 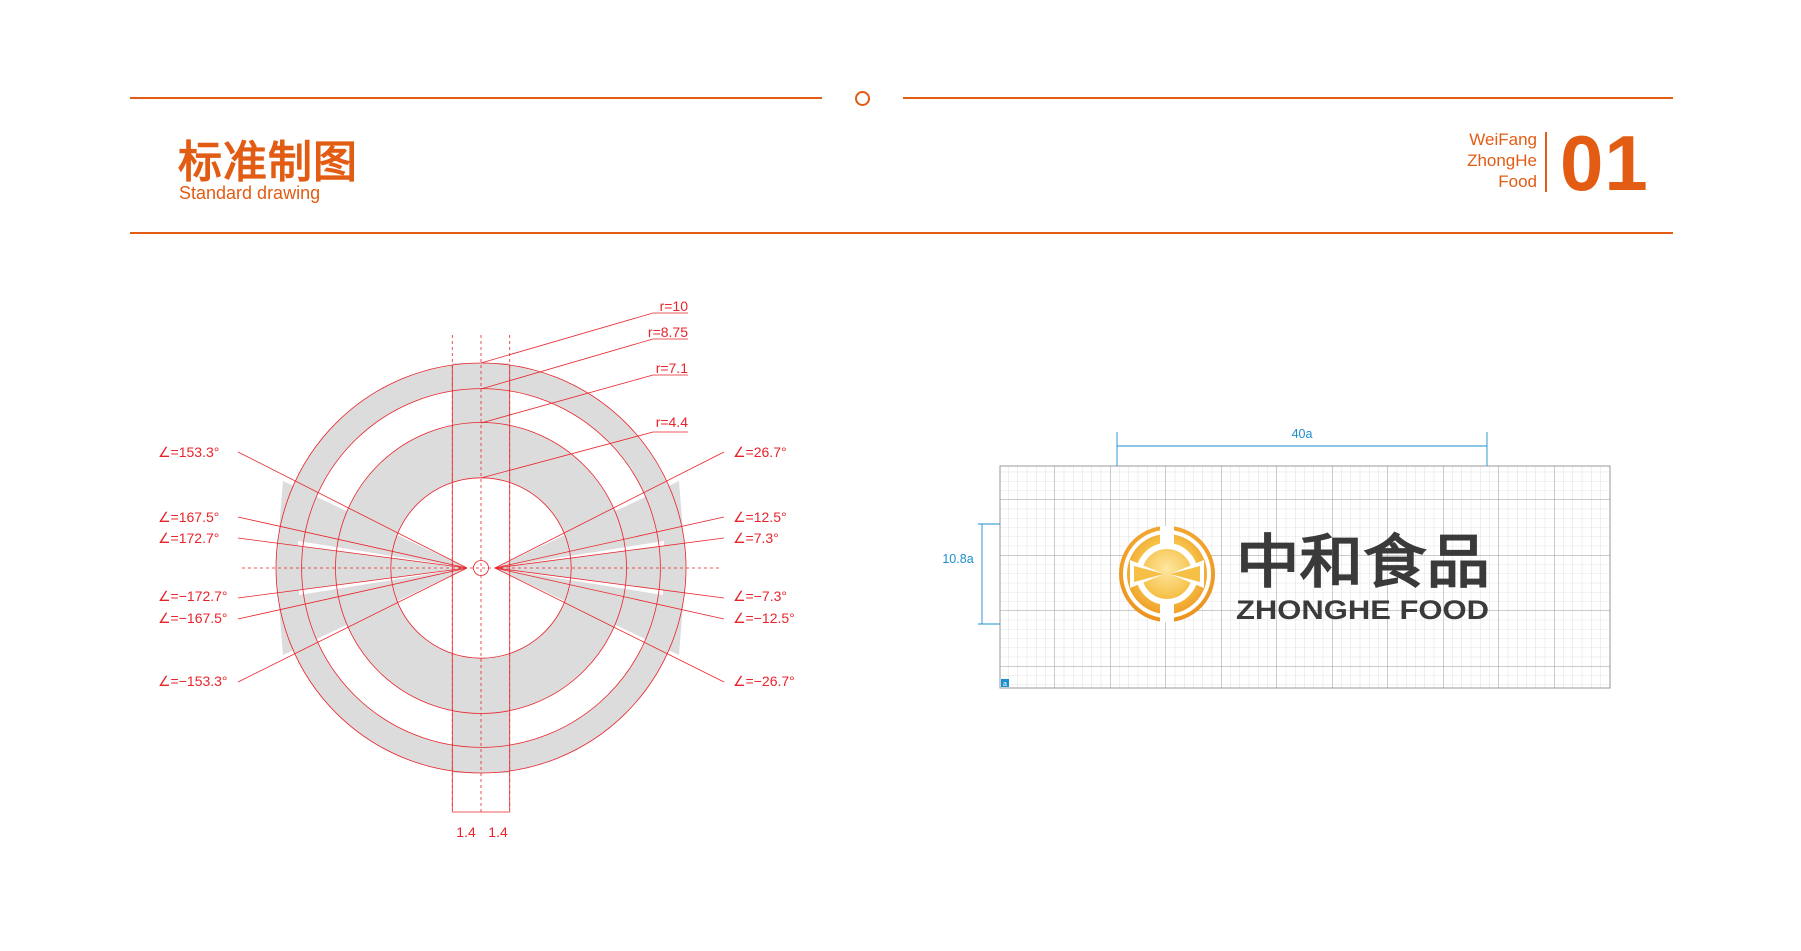 I want to click on logo-name-en: ZHONGHE FOOD, so click(x=1362, y=610).